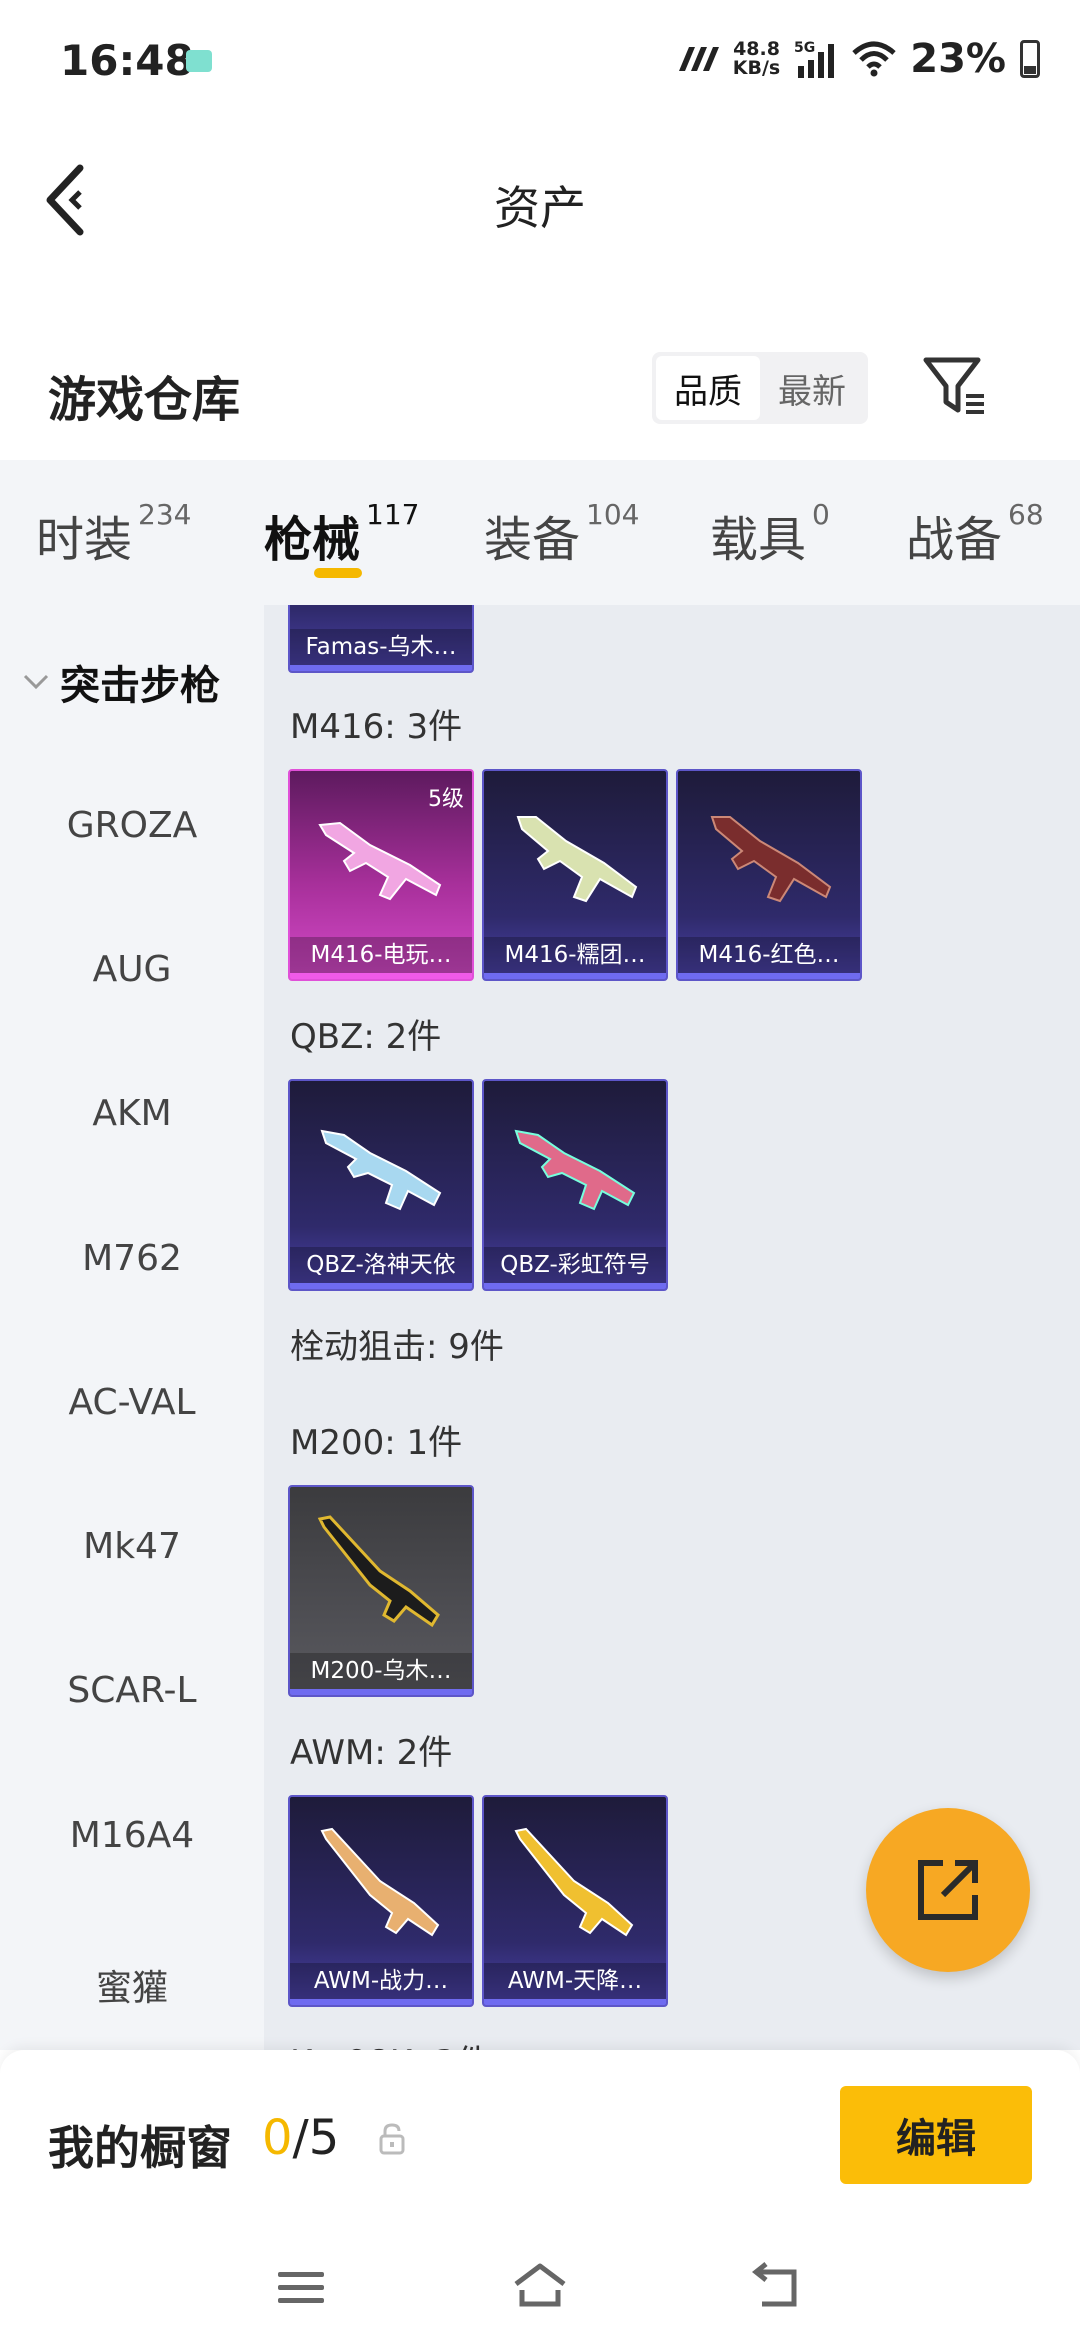 Image resolution: width=1080 pixels, height=2344 pixels. I want to click on net-speed: 48.8 KB/s, so click(756, 59).